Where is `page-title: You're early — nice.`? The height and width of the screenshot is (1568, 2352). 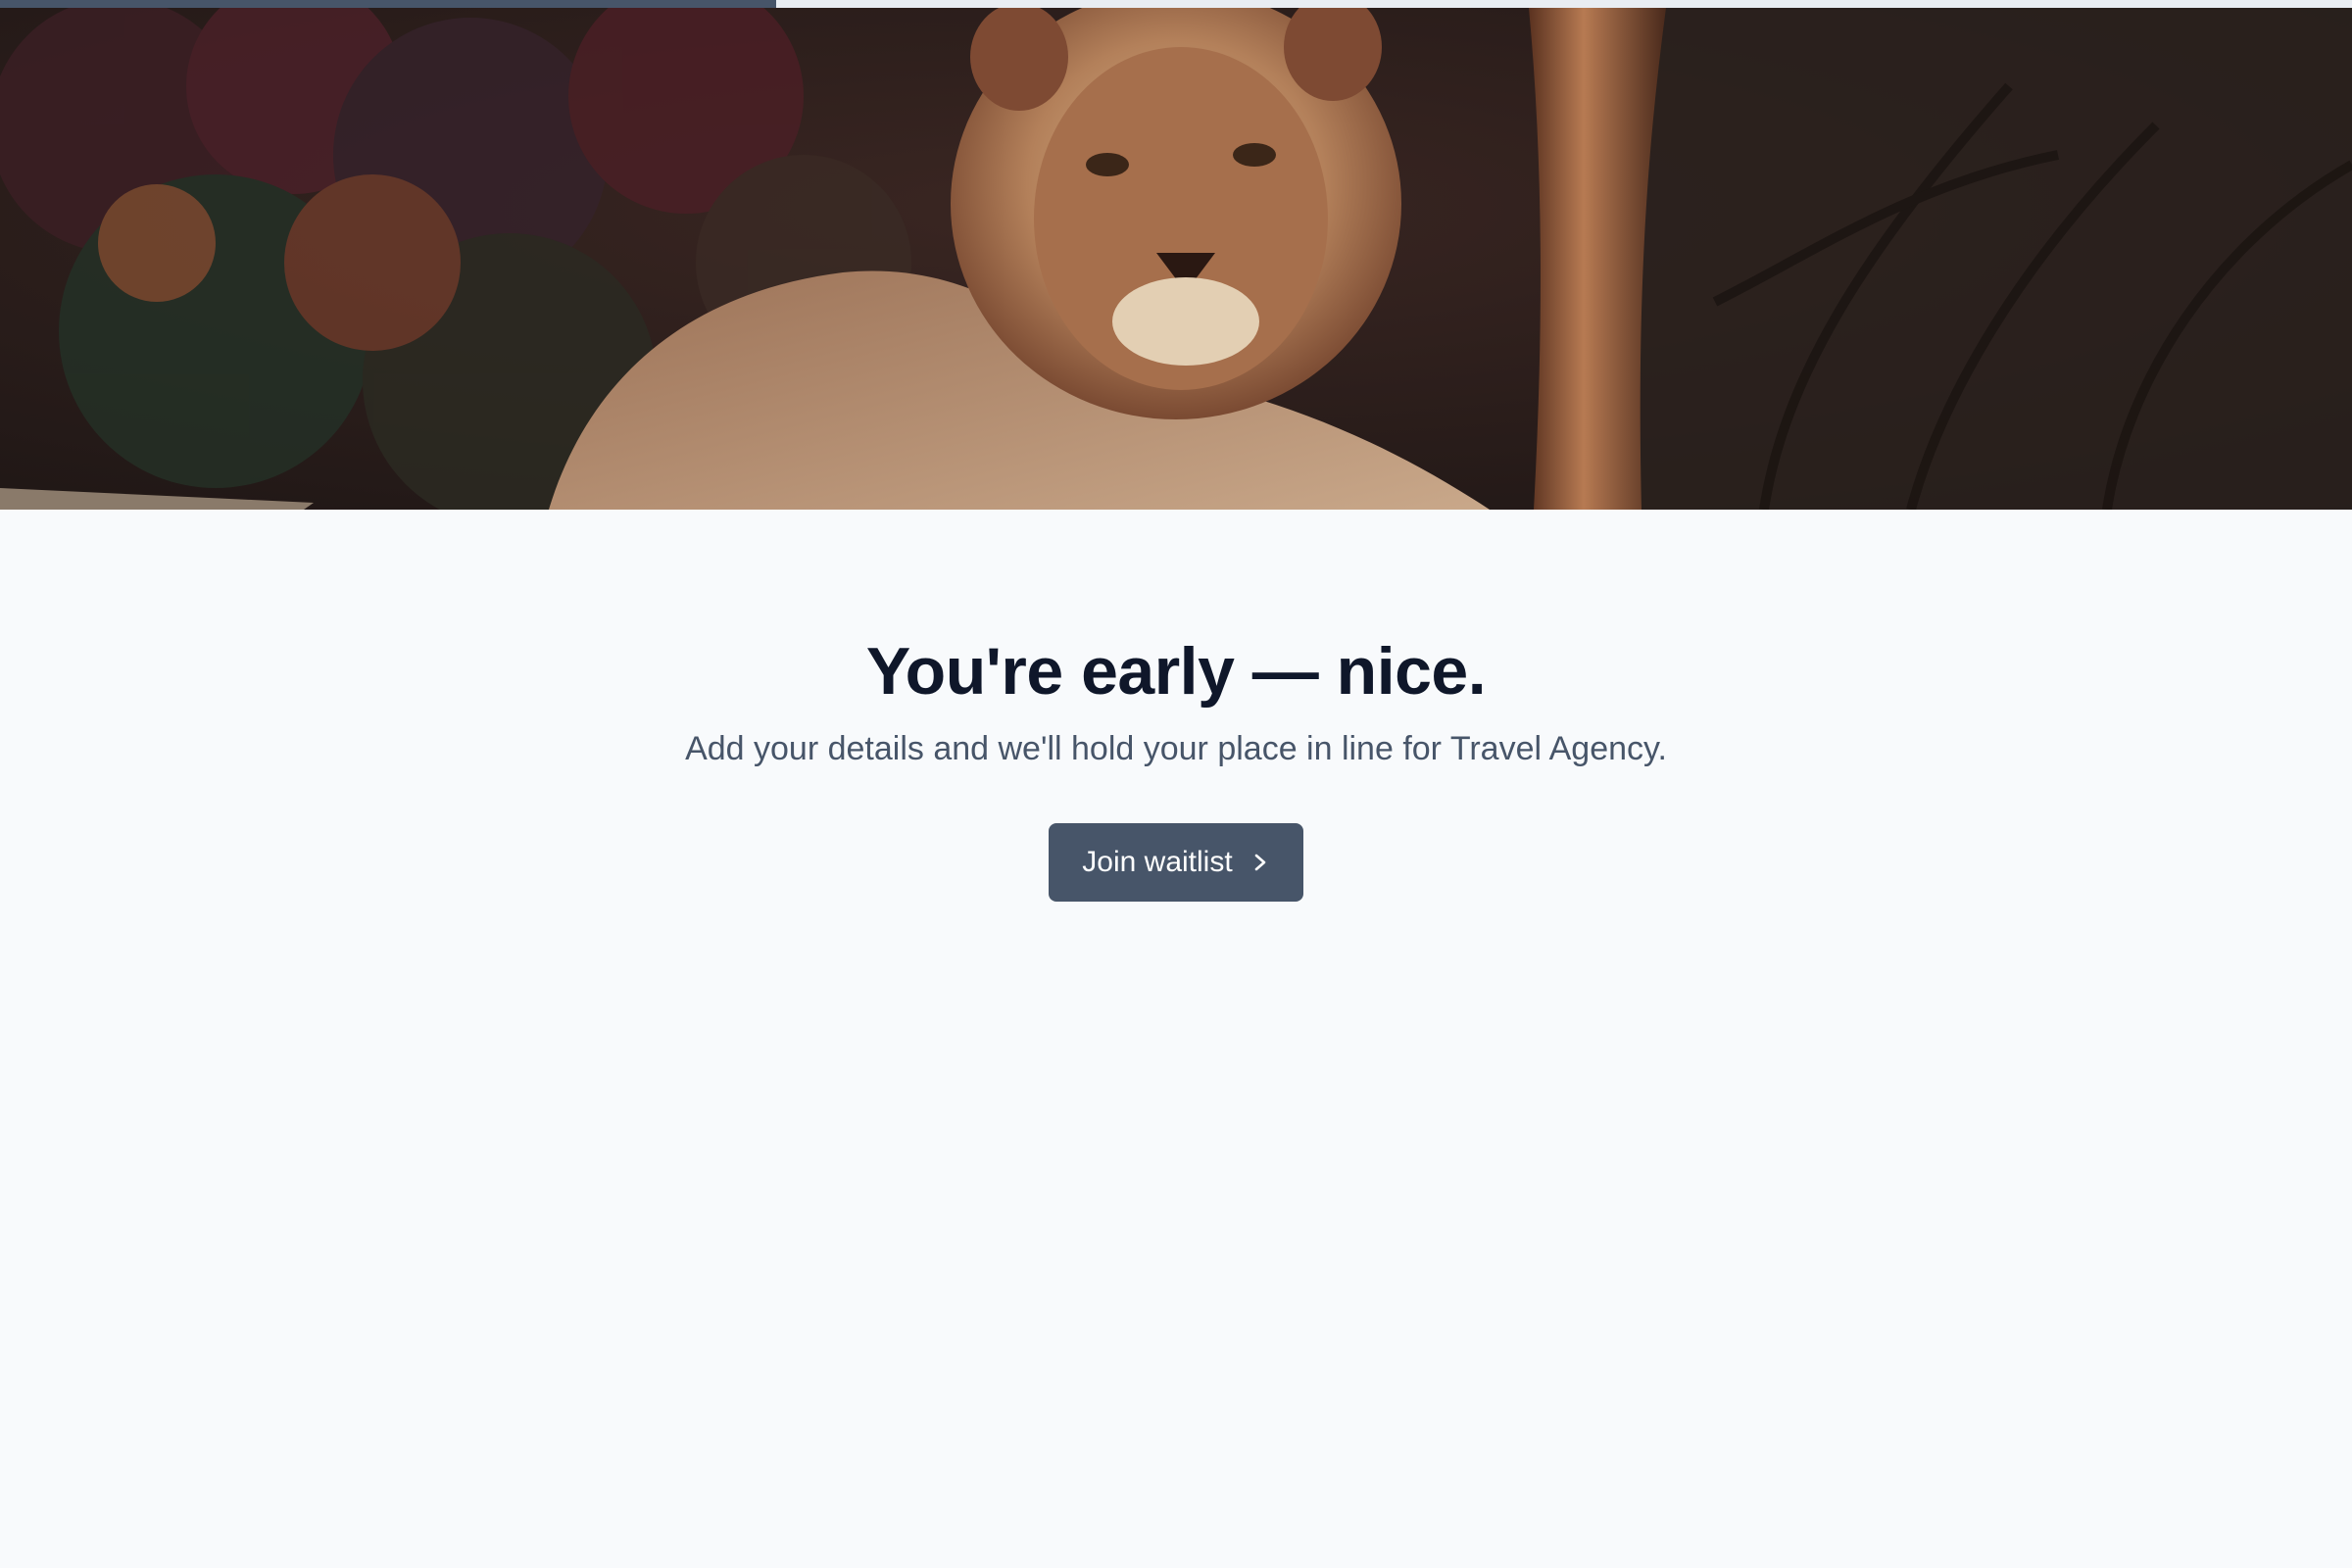
page-title: You're early — nice. is located at coordinates (1176, 671).